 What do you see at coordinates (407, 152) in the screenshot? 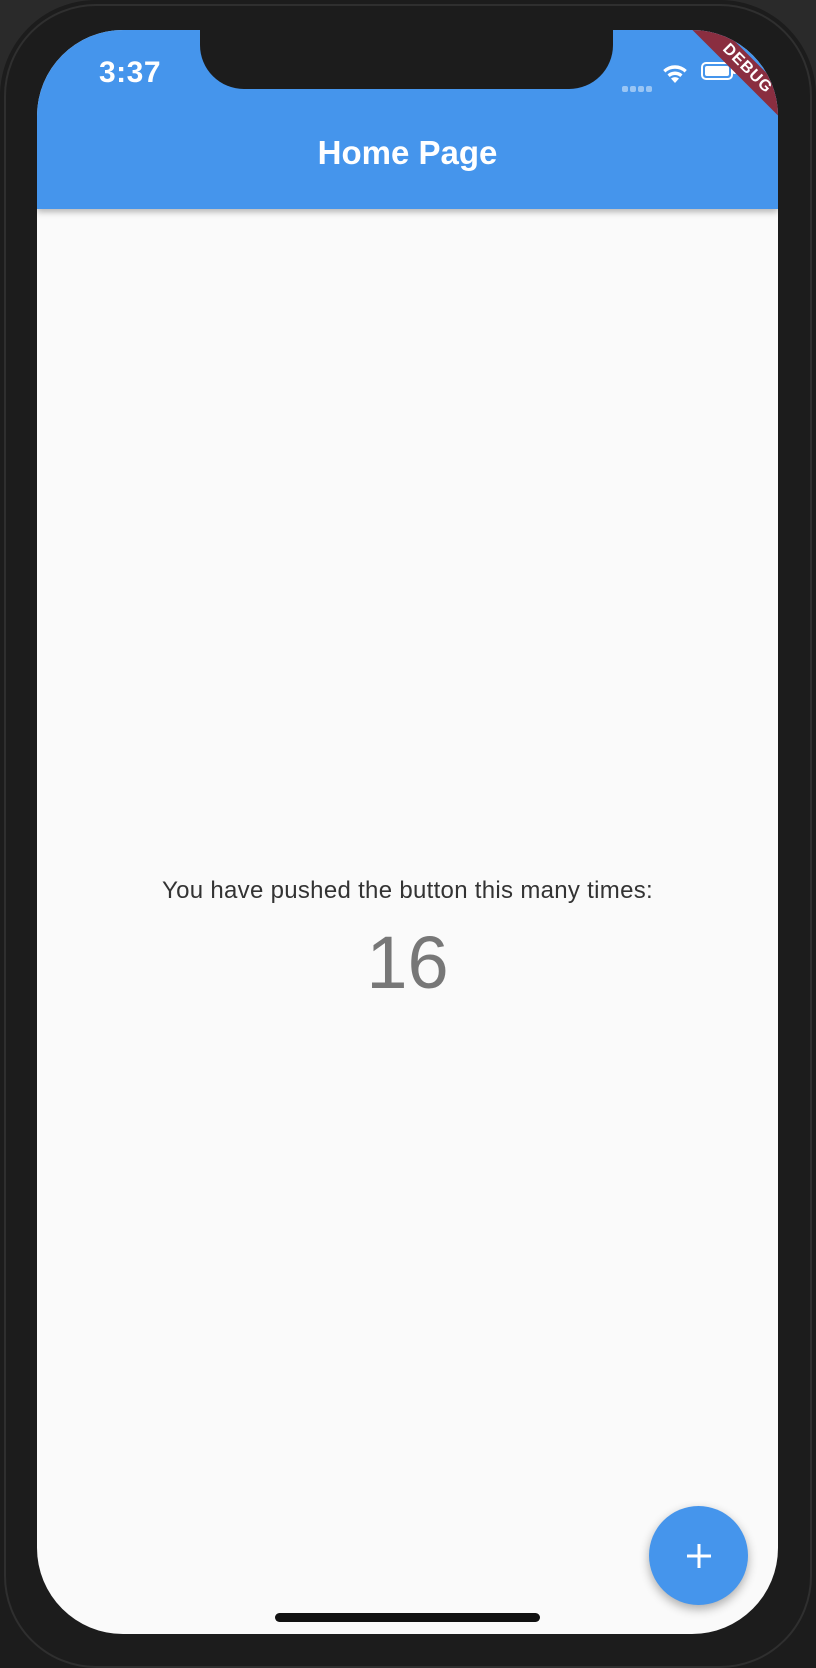
I see `page-title: Home Page` at bounding box center [407, 152].